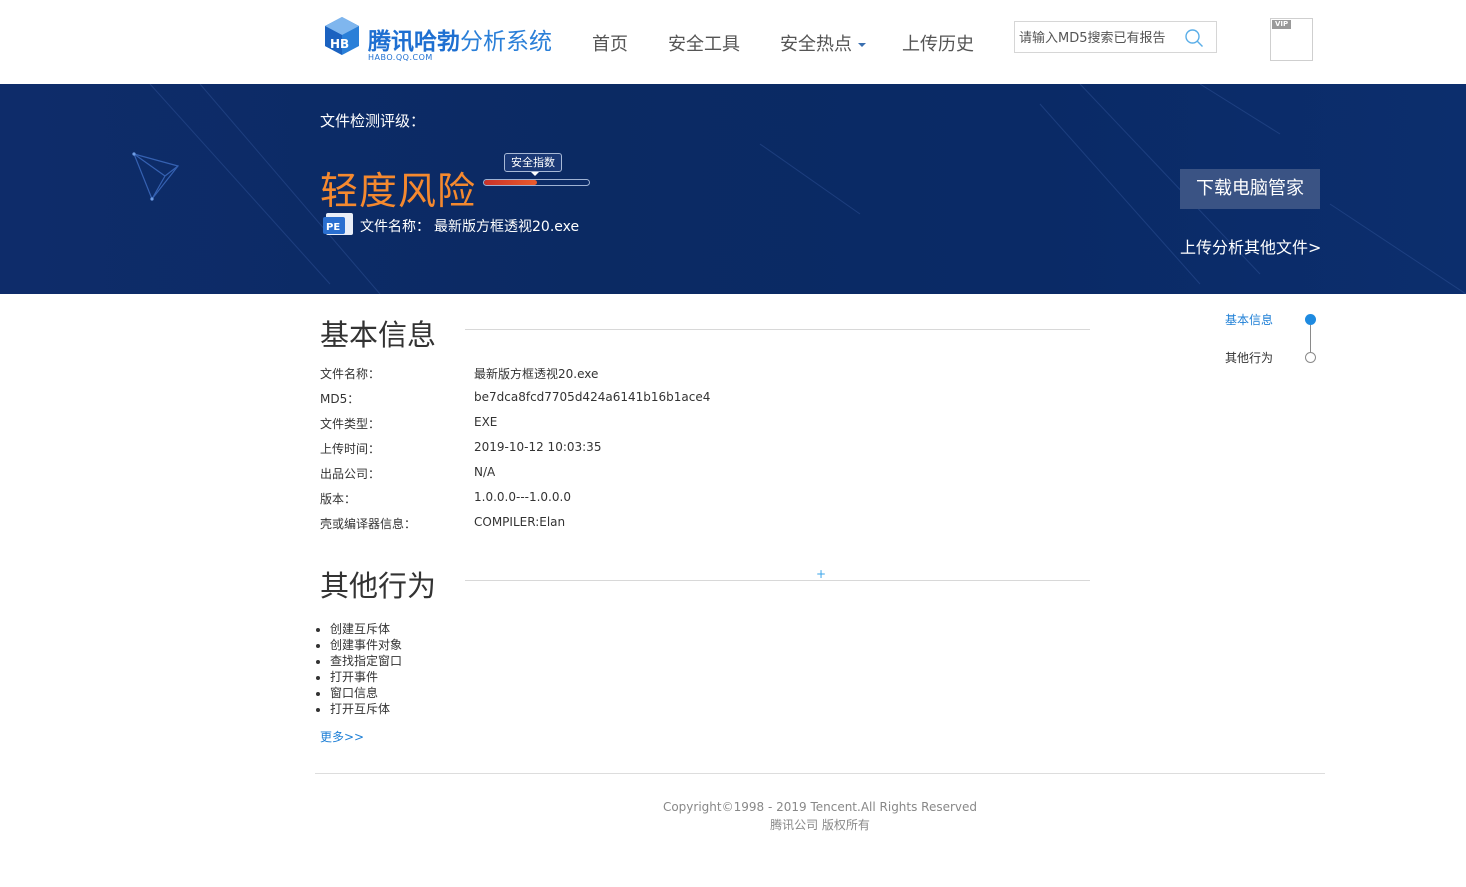  Describe the element at coordinates (350, 424) in the screenshot. I see `info-key: 文件类型：` at that location.